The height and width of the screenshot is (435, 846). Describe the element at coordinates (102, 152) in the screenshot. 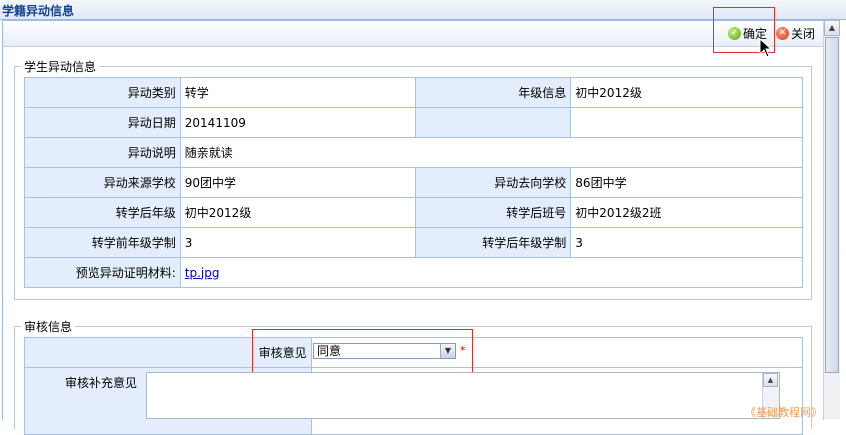

I see `field-label: 异动说明` at that location.